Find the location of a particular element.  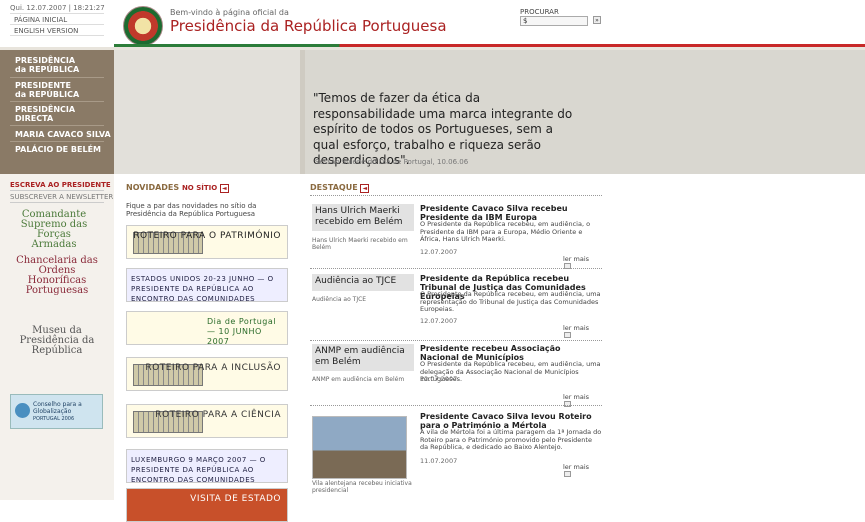

write-president-link: ESCREVA AO PRESIDENTE is located at coordinates (60, 185).